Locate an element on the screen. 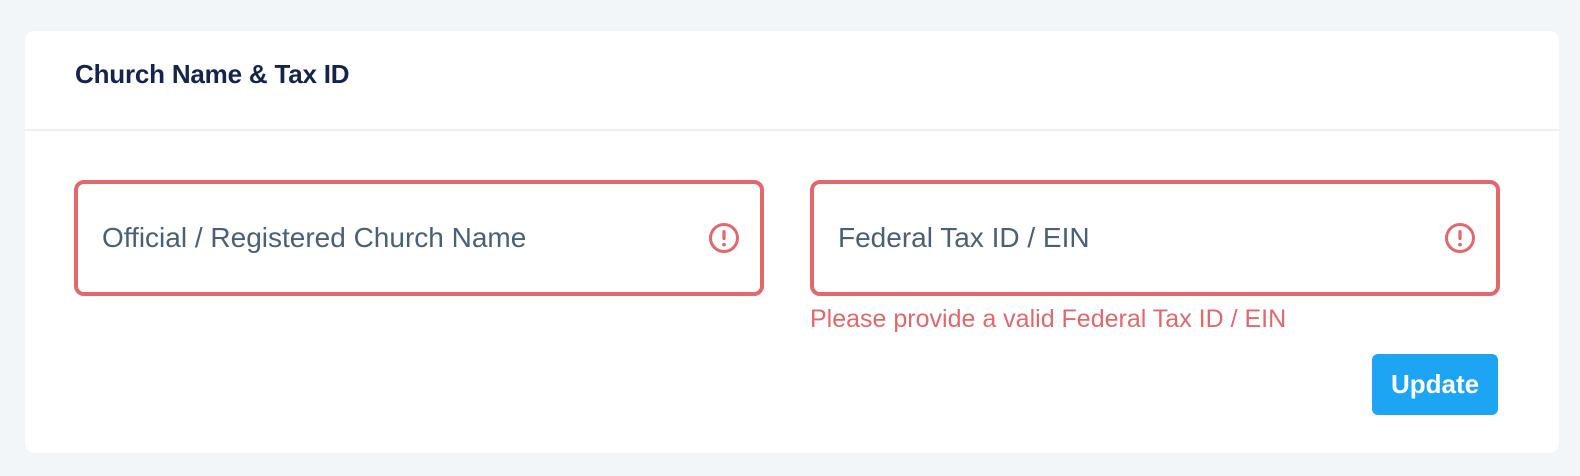 The width and height of the screenshot is (1580, 476). tax-id-field is located at coordinates (1155, 238).